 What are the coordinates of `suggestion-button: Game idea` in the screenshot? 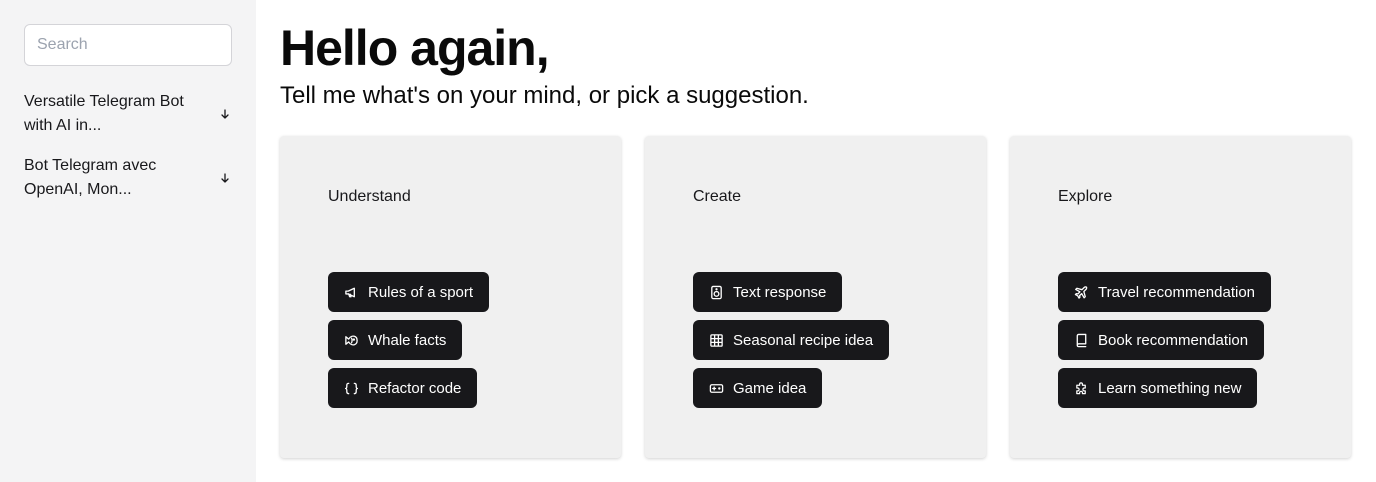 It's located at (758, 388).